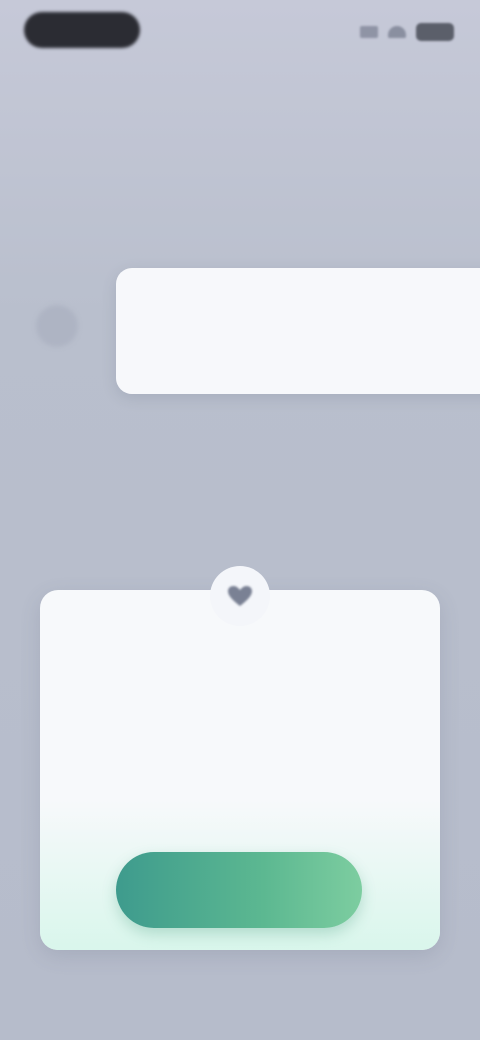 The width and height of the screenshot is (480, 1040). I want to click on primary-button, so click(239, 890).